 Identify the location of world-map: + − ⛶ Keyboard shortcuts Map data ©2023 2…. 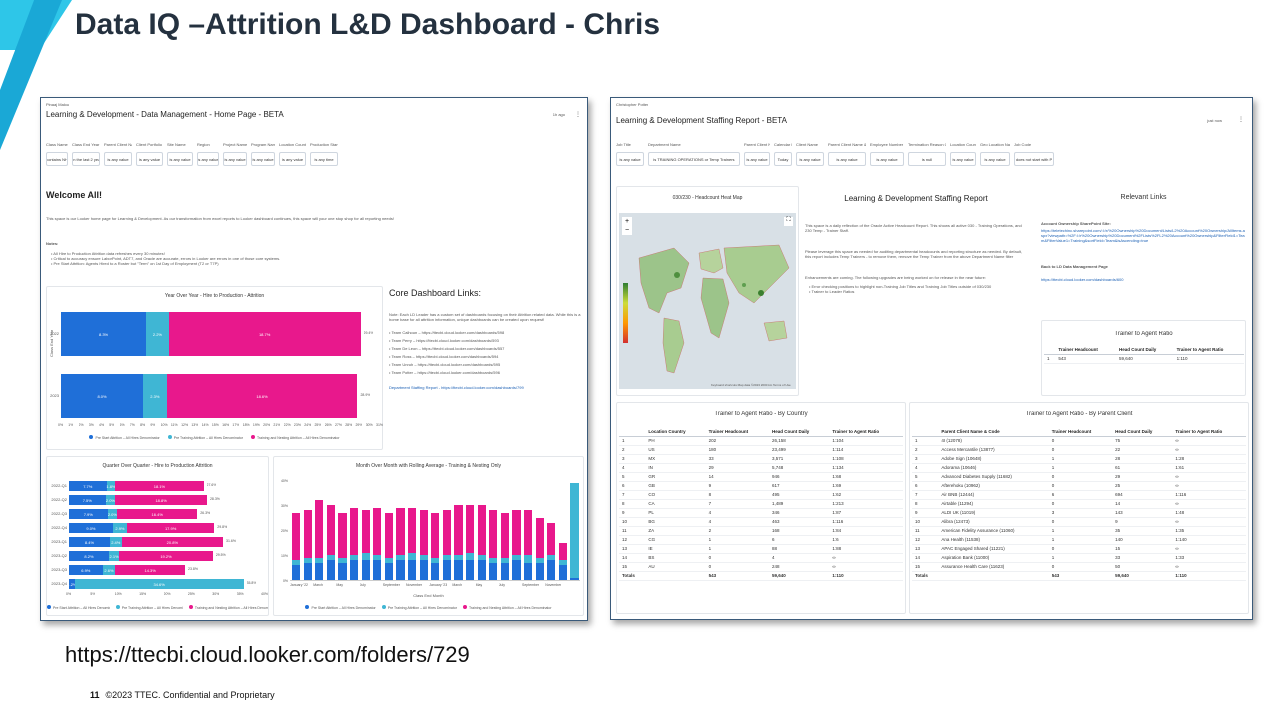
(707, 301).